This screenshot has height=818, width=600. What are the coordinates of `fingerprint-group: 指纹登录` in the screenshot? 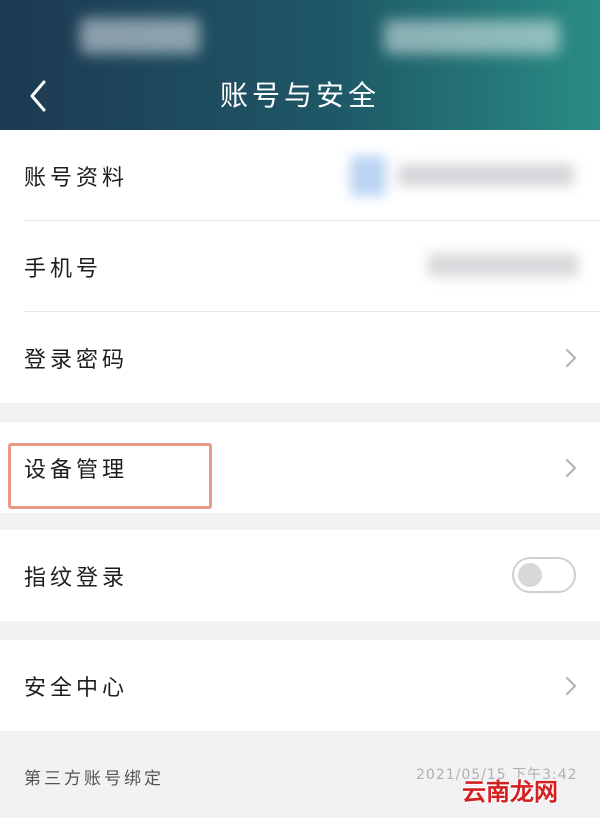 It's located at (300, 575).